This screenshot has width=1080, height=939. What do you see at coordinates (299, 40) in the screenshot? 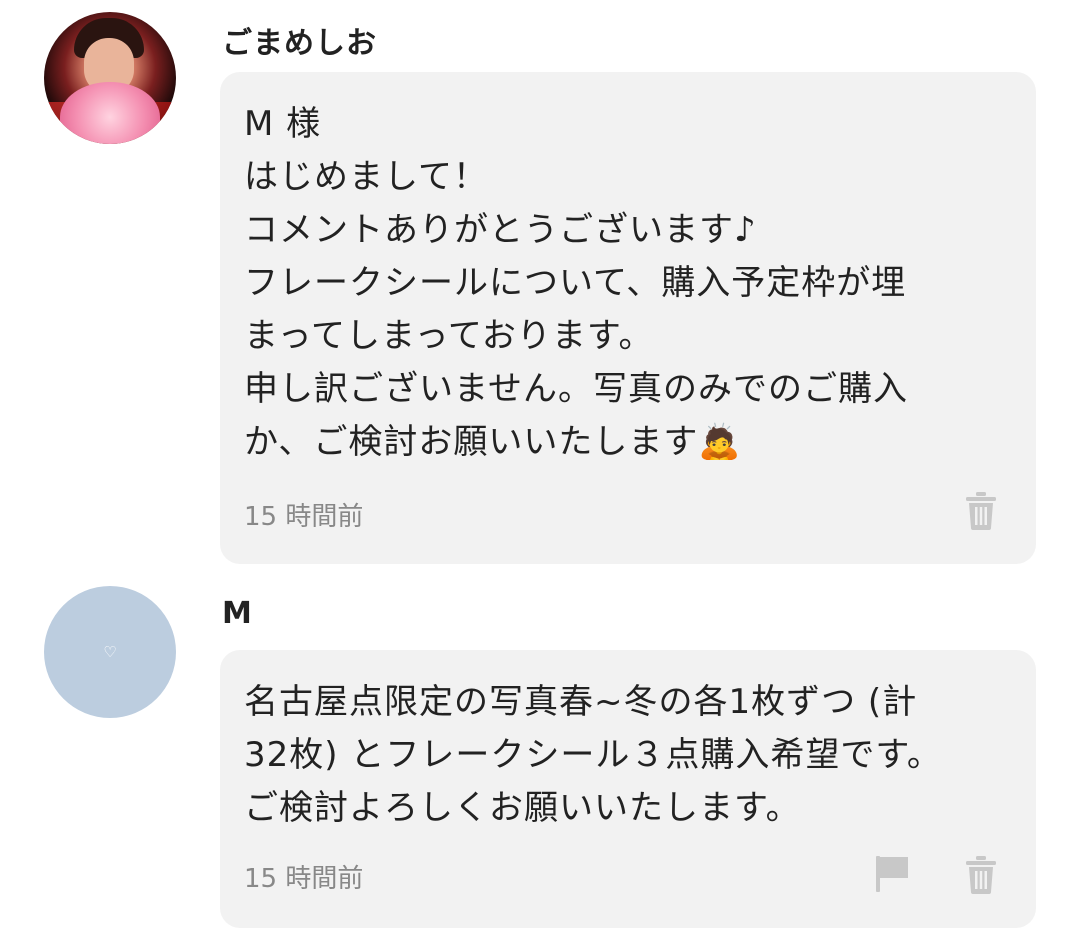
I see `comment-username: ごまめしお` at bounding box center [299, 40].